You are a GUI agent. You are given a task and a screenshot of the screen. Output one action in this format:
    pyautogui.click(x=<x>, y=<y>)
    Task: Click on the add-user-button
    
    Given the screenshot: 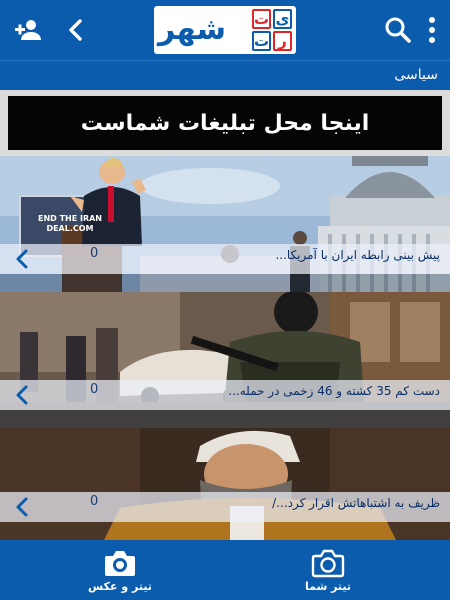 What is the action you would take?
    pyautogui.click(x=28, y=30)
    